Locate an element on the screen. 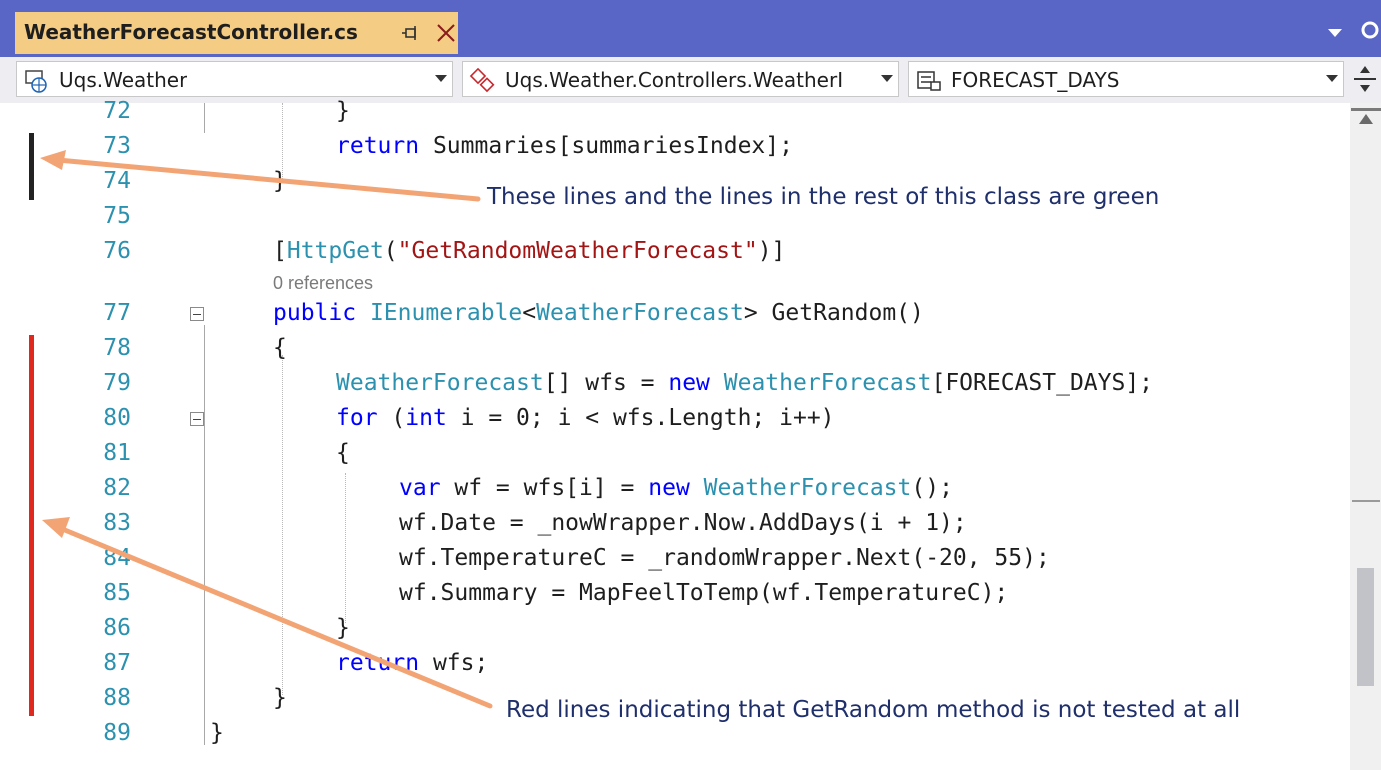  line-number: 85 is located at coordinates (117, 593).